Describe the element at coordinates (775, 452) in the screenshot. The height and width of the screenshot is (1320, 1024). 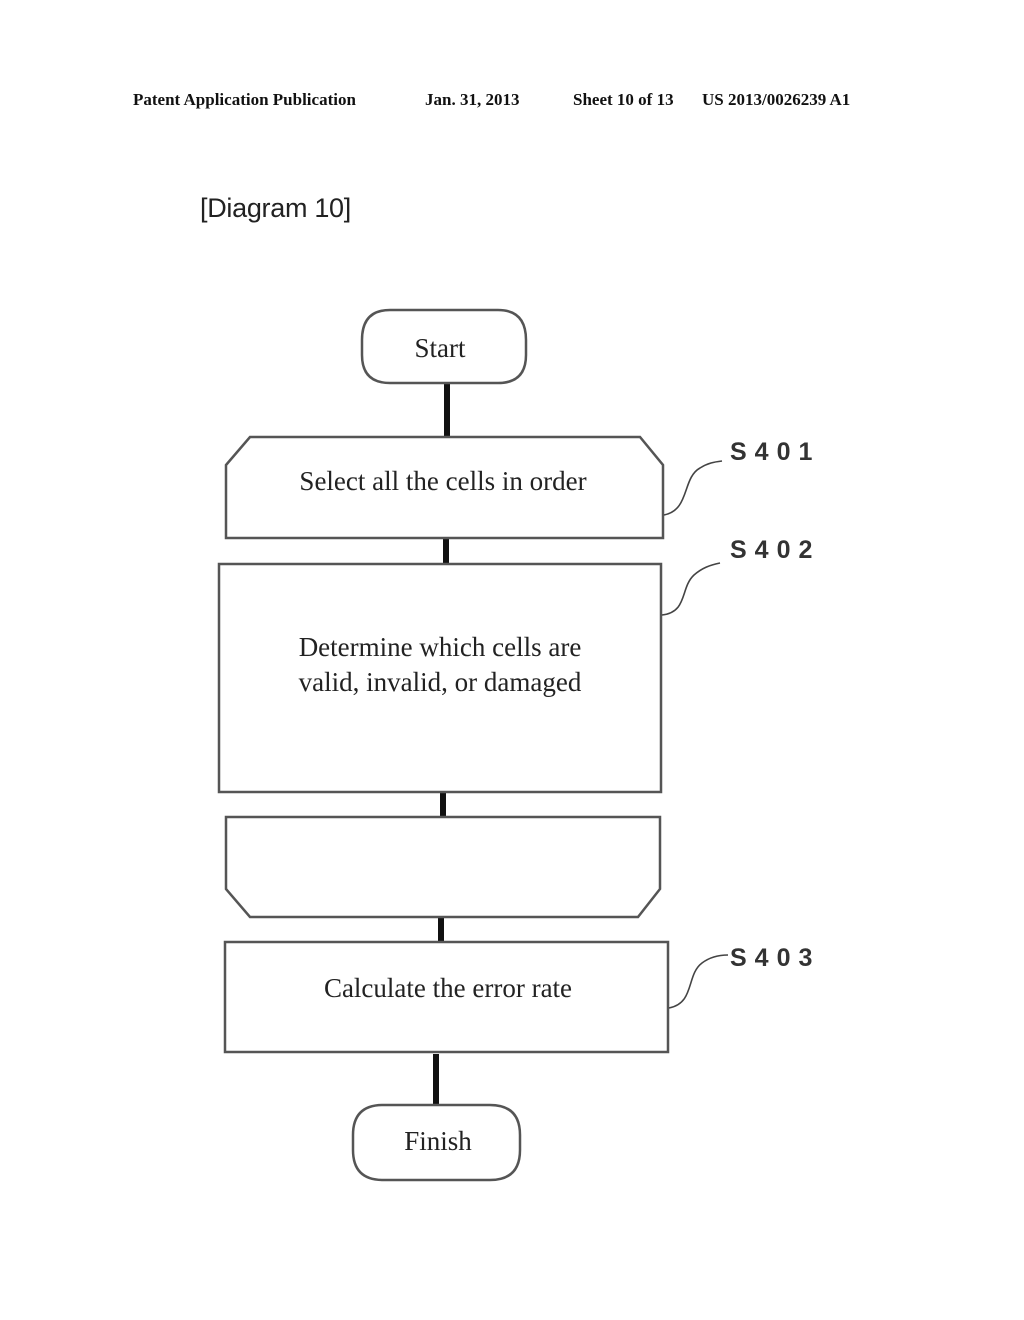
I see `step-label-s401: S401` at that location.